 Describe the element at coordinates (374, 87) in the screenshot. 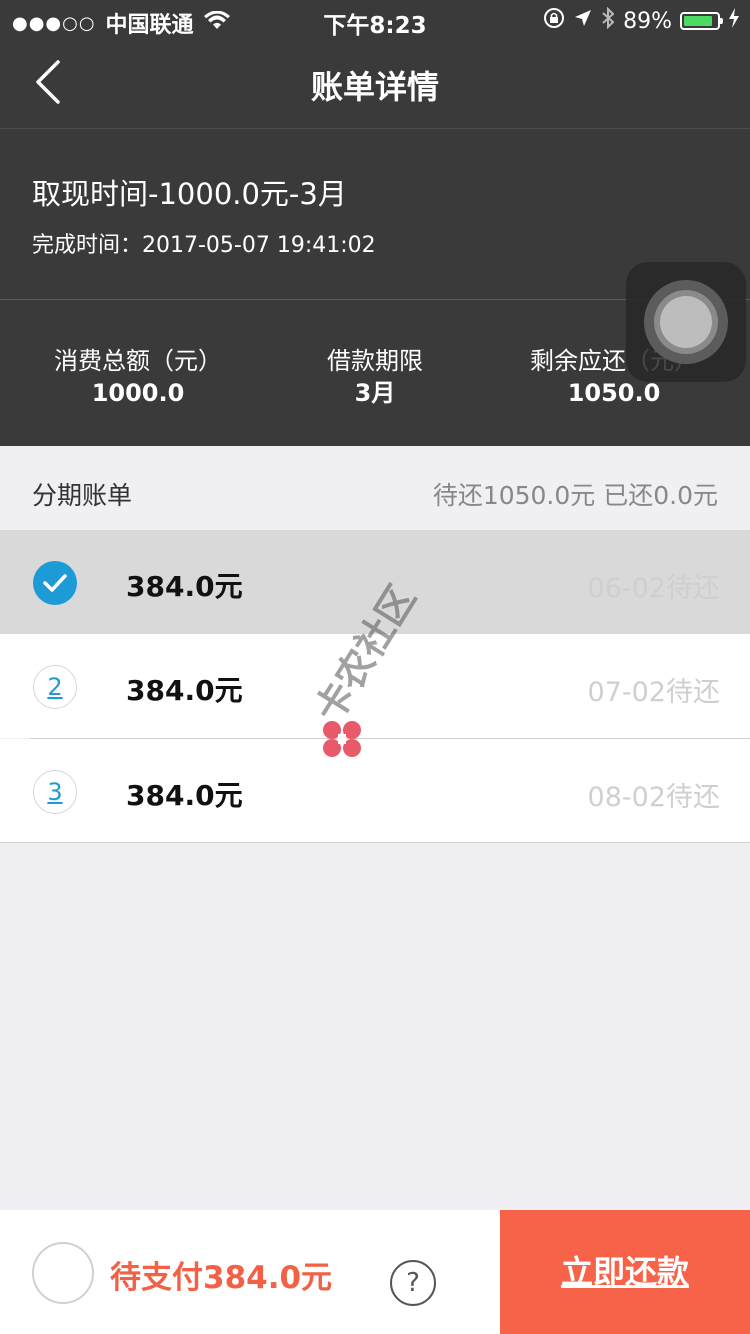

I see `page-title: 账单详情` at that location.